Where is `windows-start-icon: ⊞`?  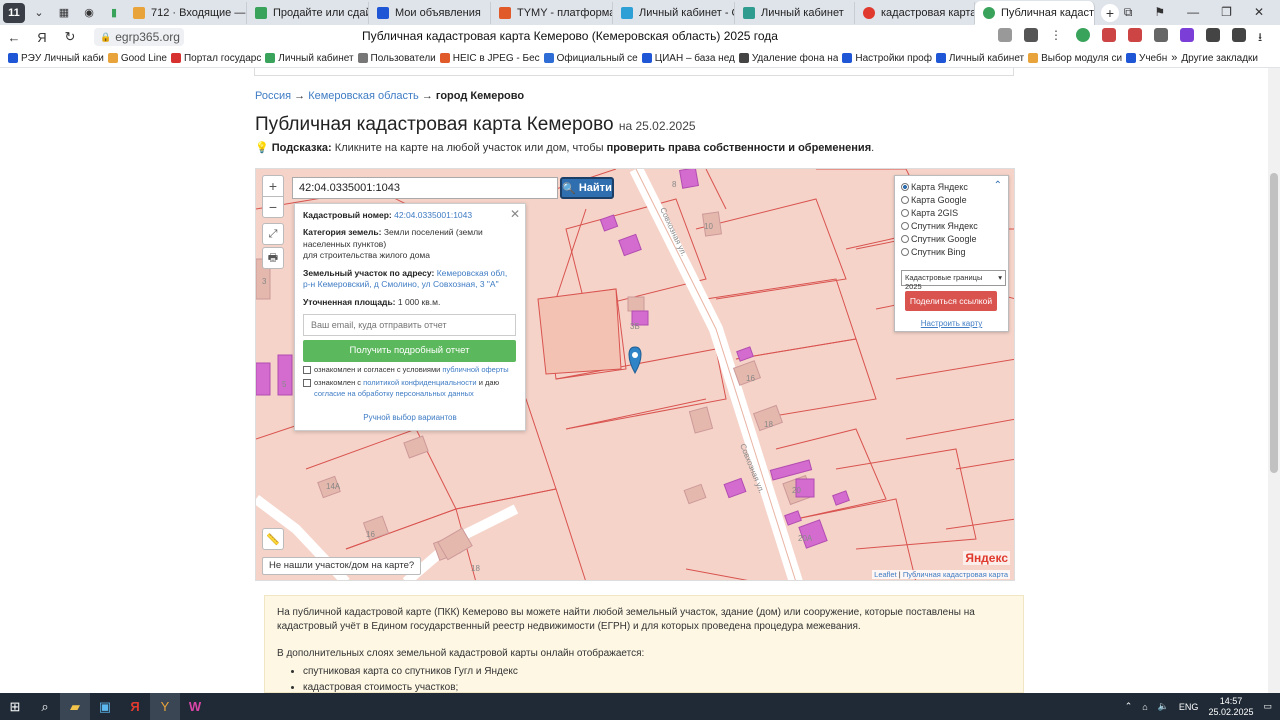 windows-start-icon: ⊞ is located at coordinates (15, 706).